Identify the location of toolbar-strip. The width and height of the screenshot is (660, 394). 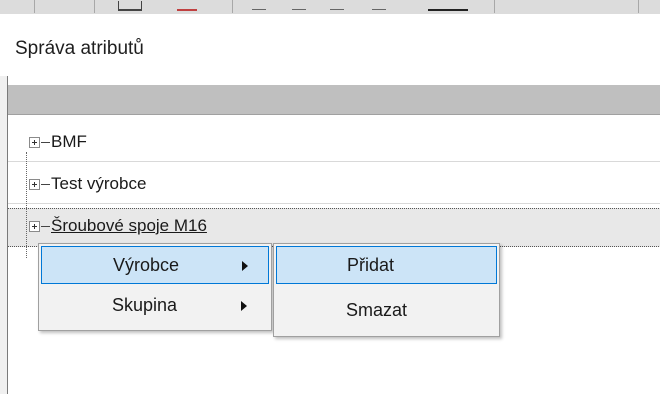
(330, 7).